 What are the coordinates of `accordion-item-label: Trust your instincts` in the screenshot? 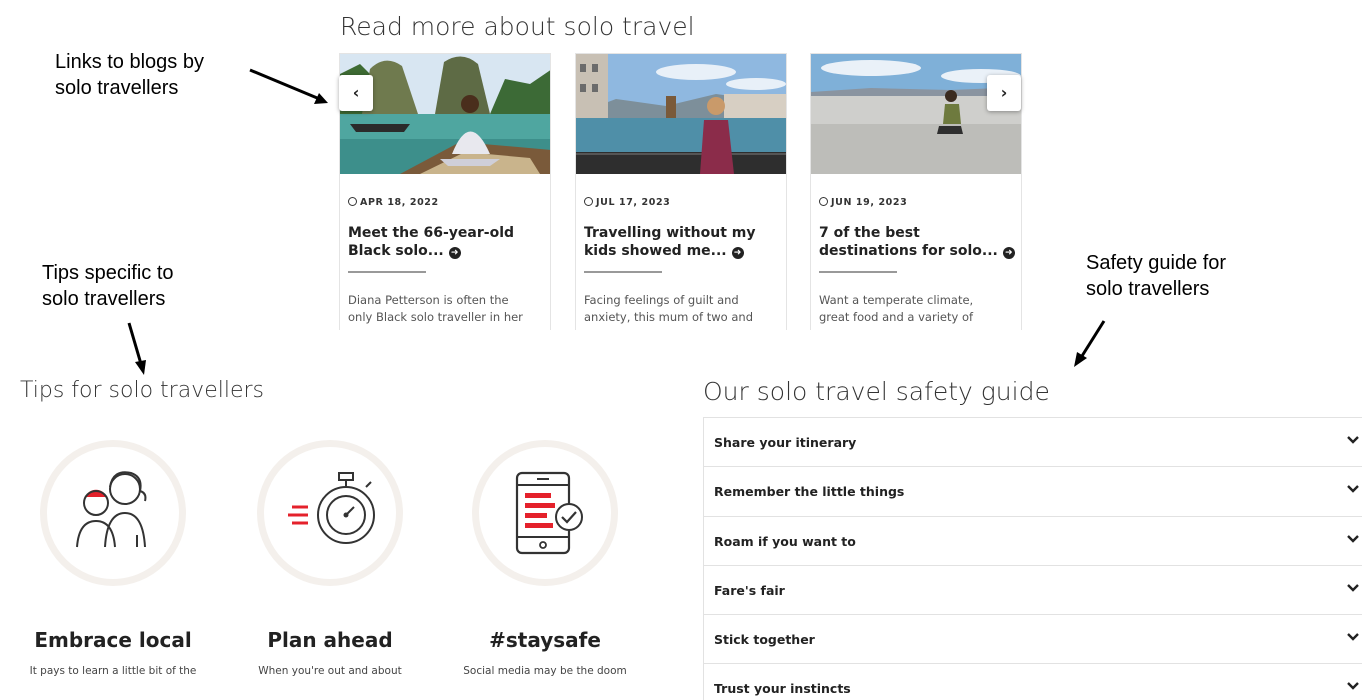 It's located at (782, 689).